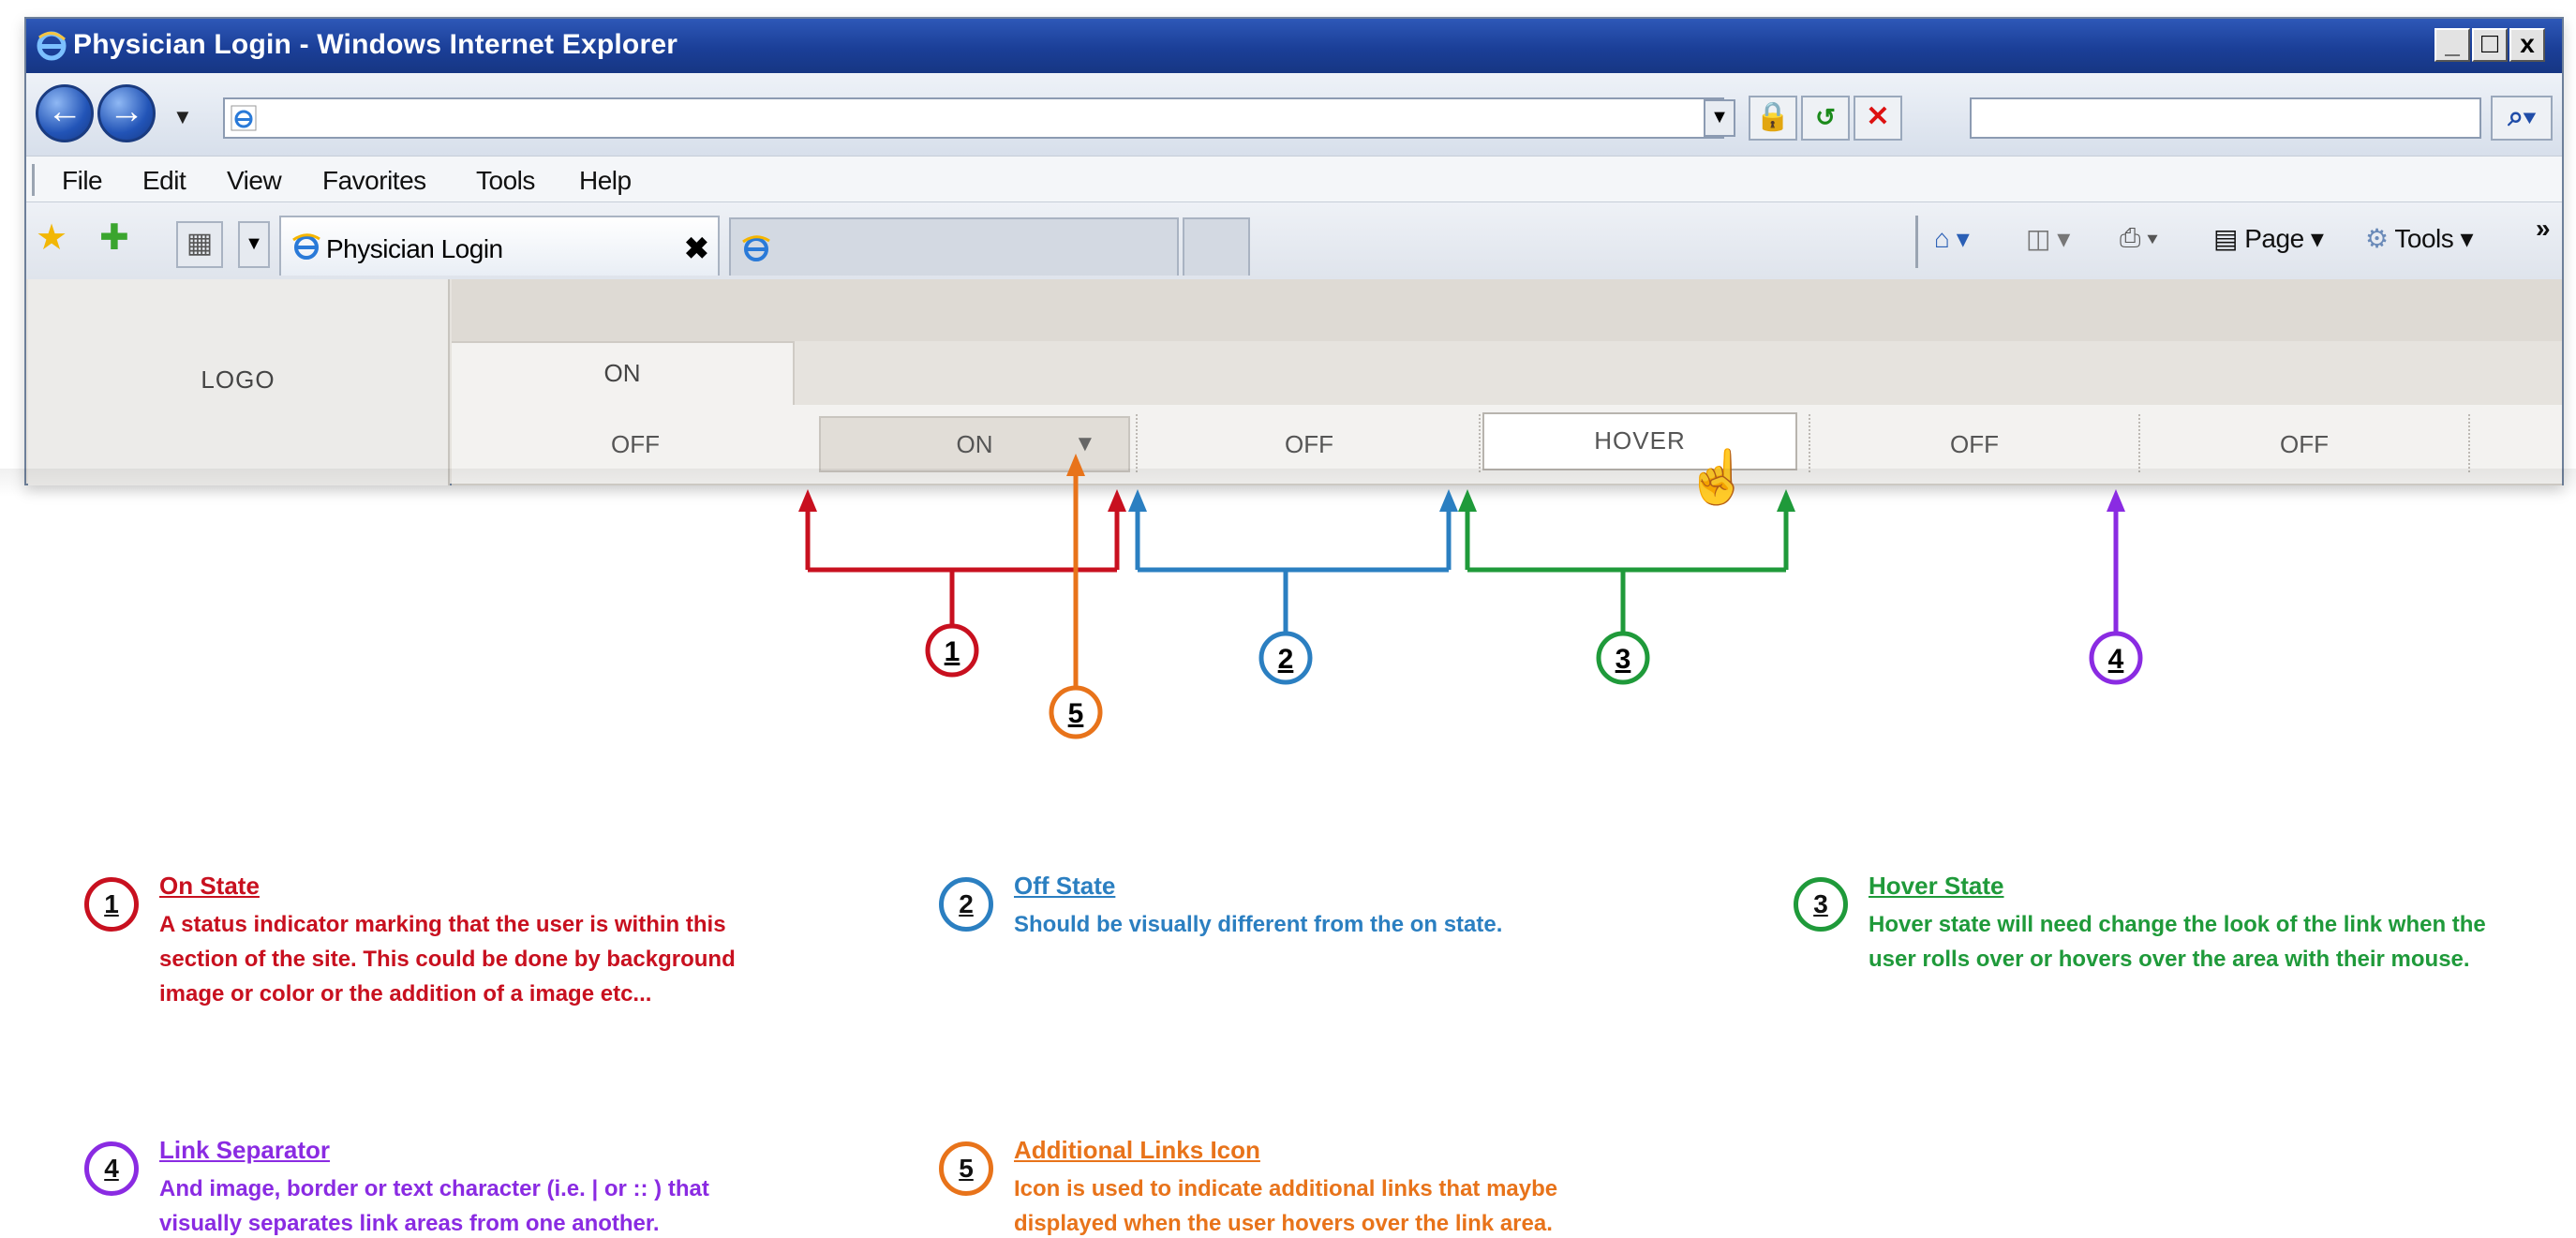 The image size is (2576, 1238). Describe the element at coordinates (245, 1150) in the screenshot. I see `legend-4-title: Link Separator` at that location.